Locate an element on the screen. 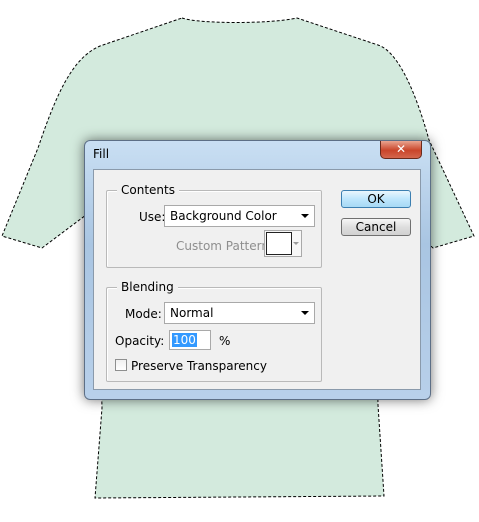  mode-label: Mode: is located at coordinates (143, 314).